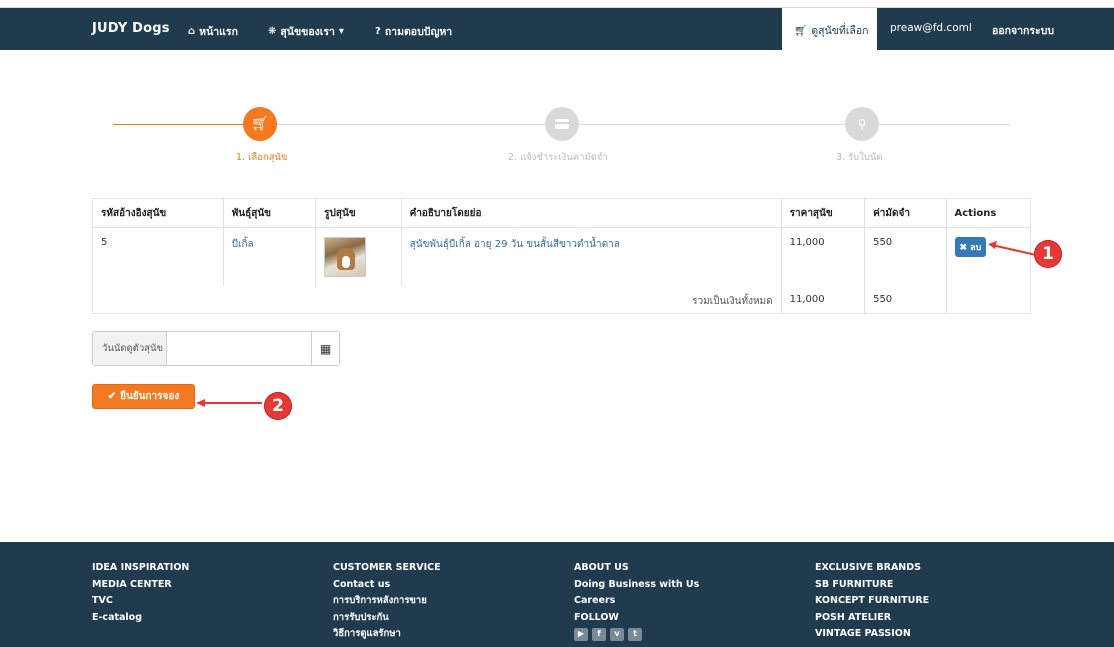 Image resolution: width=1114 pixels, height=647 pixels. I want to click on footer-link: TVC, so click(140, 601).